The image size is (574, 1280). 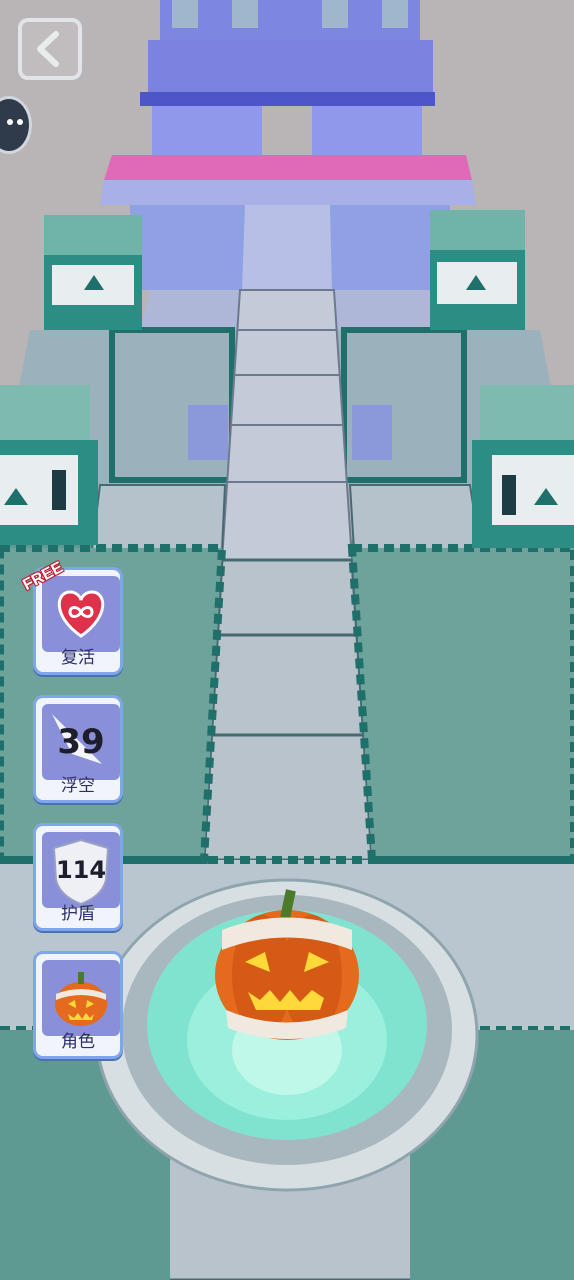 I want to click on float-label: 浮空, so click(x=78, y=786).